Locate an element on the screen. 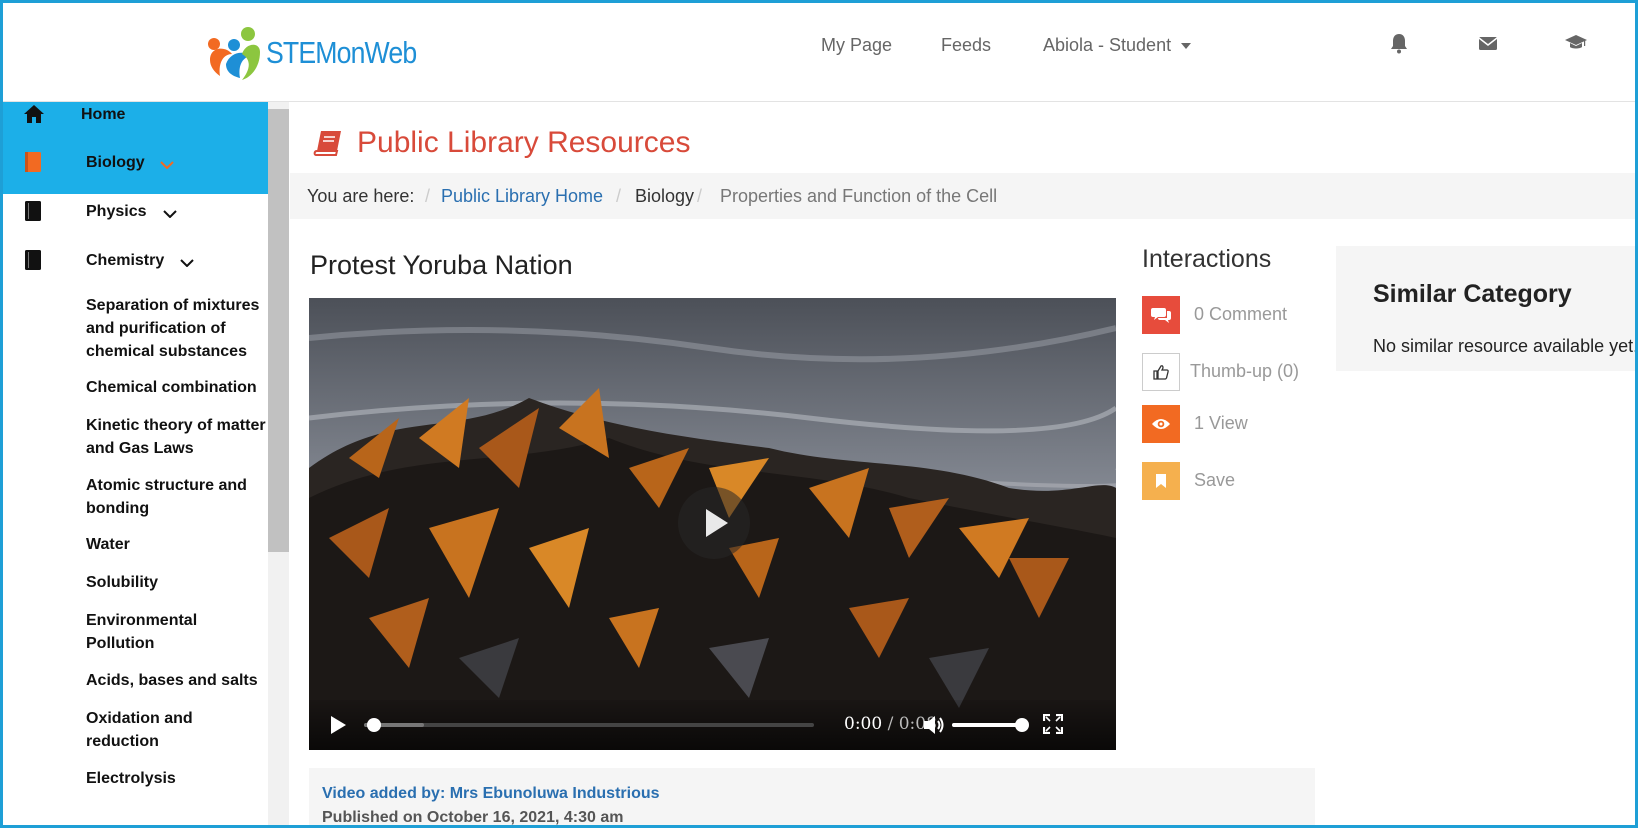 This screenshot has height=828, width=1638. views-badge is located at coordinates (1161, 424).